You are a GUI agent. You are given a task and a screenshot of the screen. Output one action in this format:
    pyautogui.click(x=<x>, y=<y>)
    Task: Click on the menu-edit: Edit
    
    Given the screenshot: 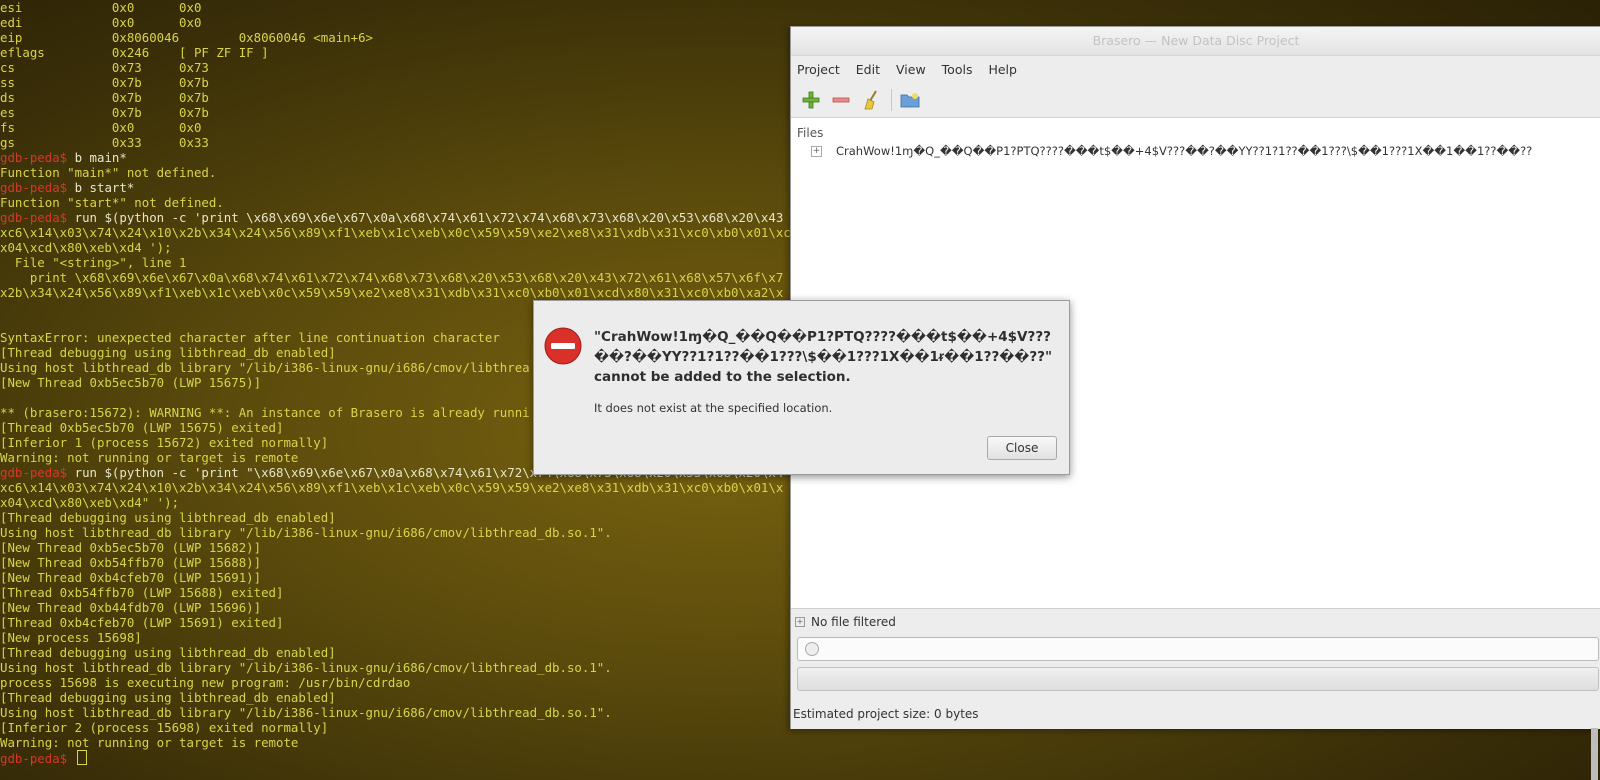 What is the action you would take?
    pyautogui.click(x=868, y=69)
    